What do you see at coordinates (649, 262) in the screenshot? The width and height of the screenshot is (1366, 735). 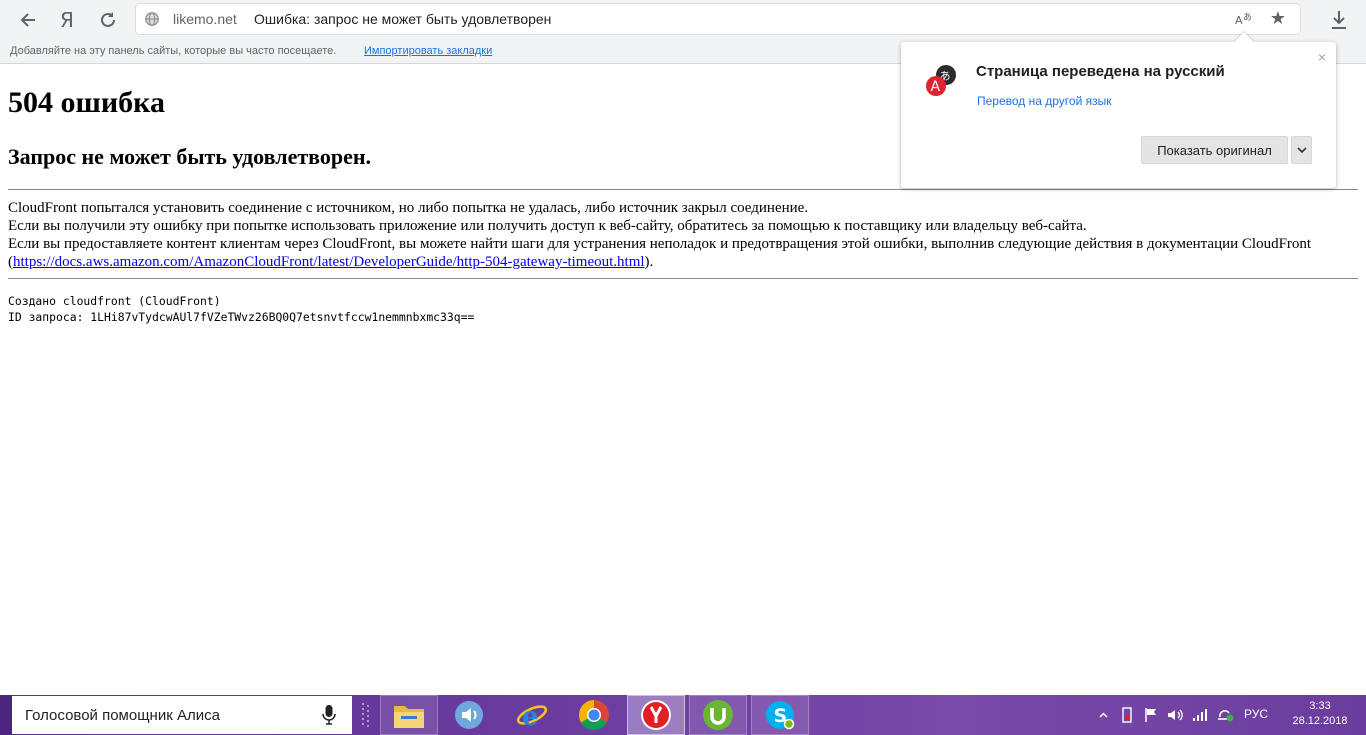 I see `link-suffix: ).` at bounding box center [649, 262].